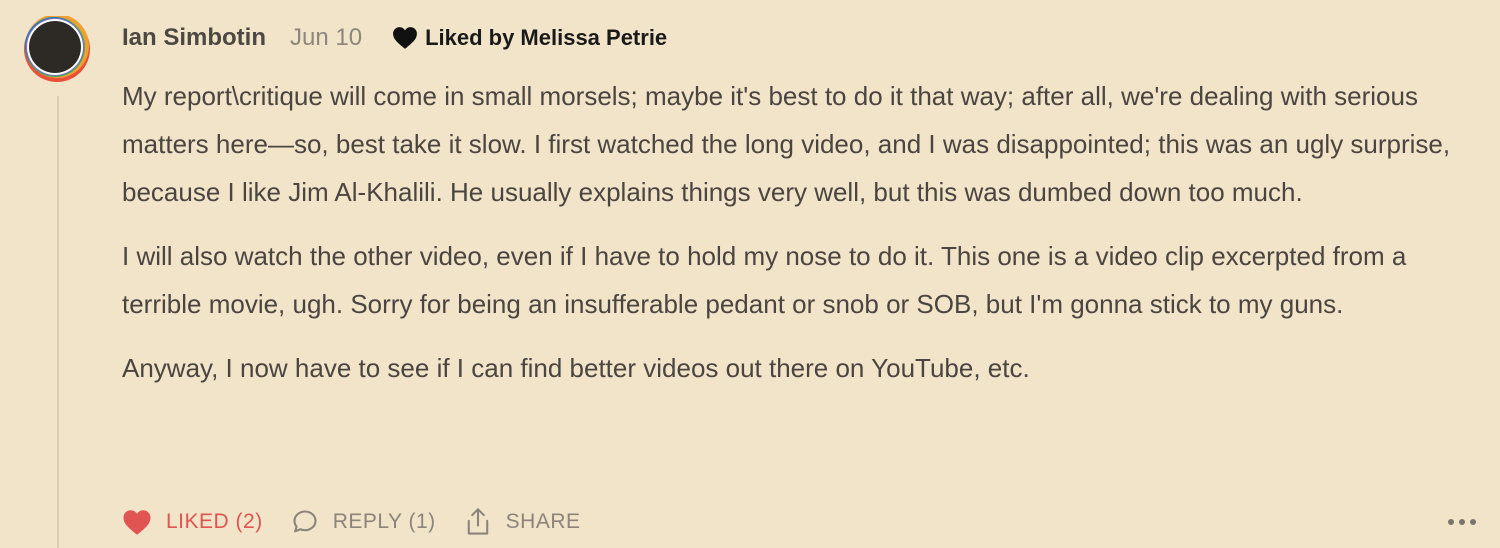  I want to click on share-button: SHARE, so click(522, 522).